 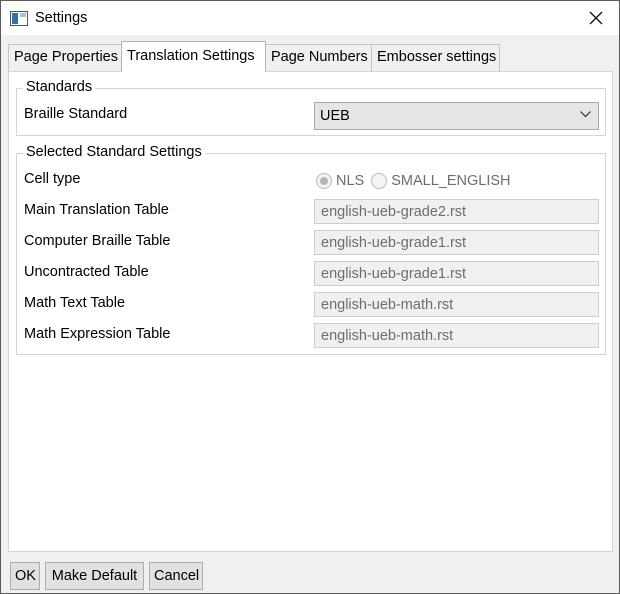 I want to click on math-expression-table-label: Math Expression Table, so click(x=97, y=334).